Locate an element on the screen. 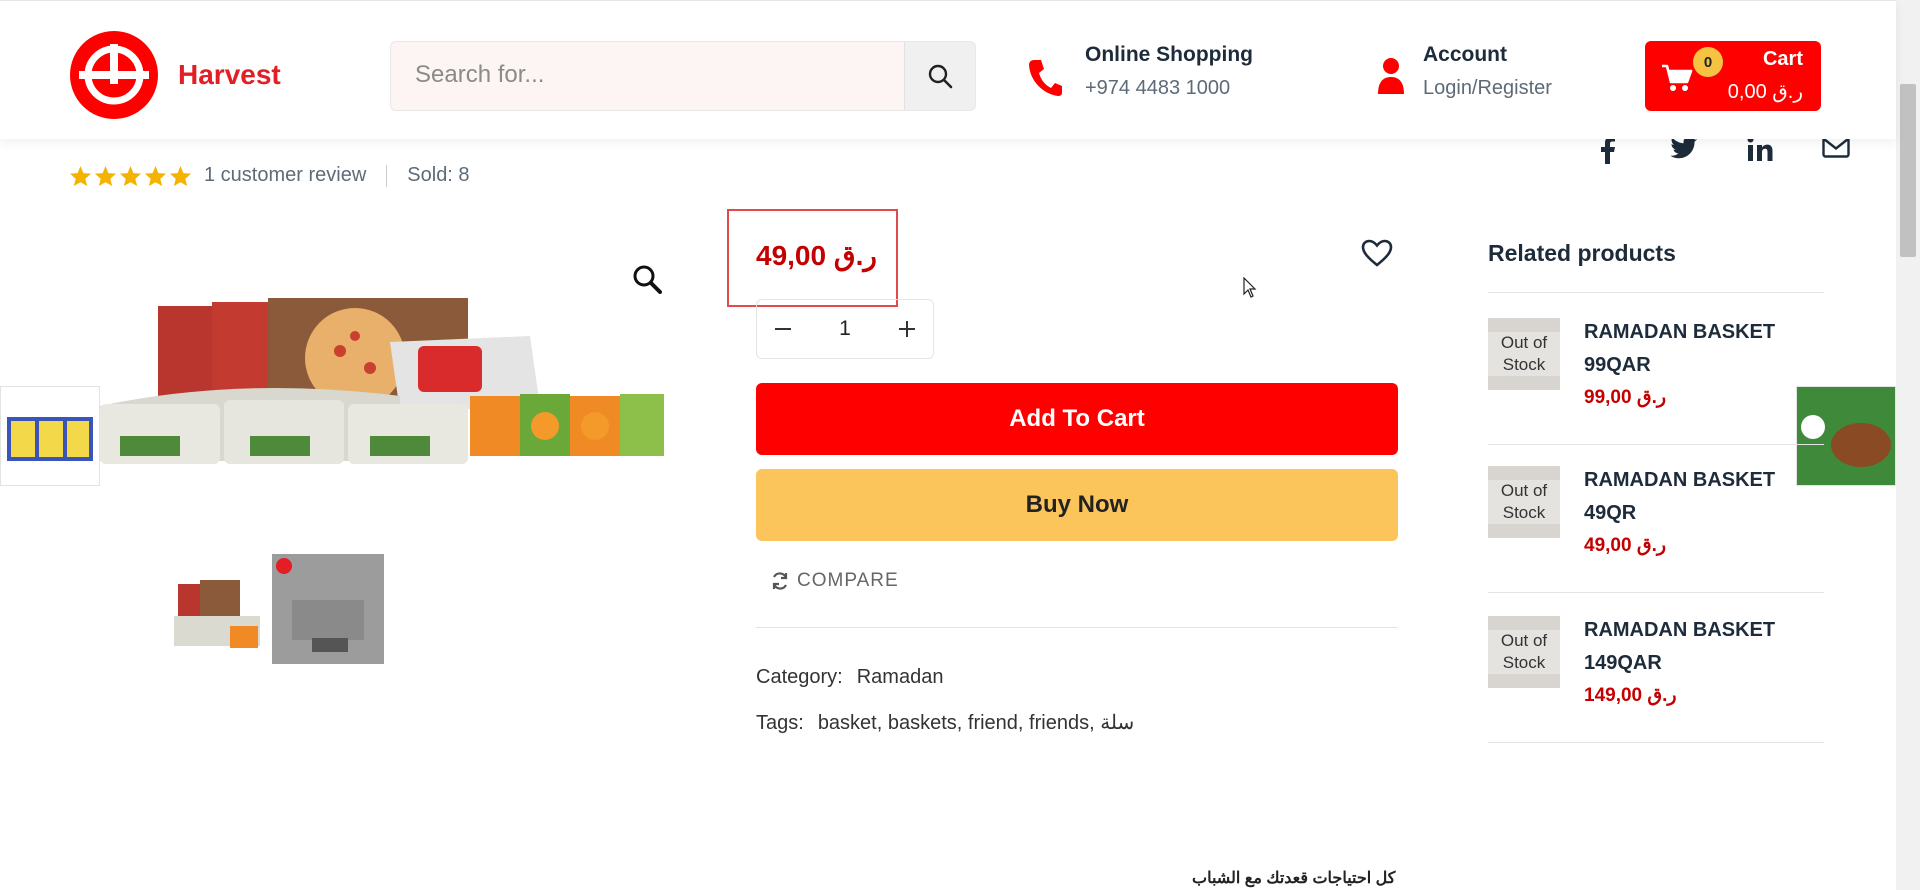 The image size is (1920, 890). linkedin-icon is located at coordinates (1760, 148).